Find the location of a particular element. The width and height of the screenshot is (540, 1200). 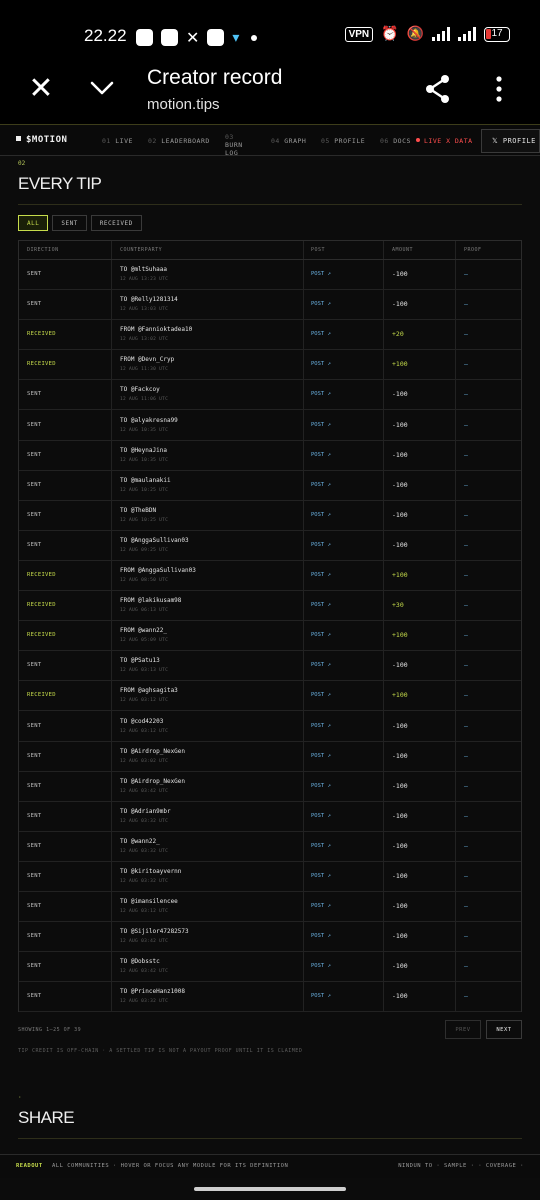

counterparty-handle: TO @wann22_ is located at coordinates (140, 841).